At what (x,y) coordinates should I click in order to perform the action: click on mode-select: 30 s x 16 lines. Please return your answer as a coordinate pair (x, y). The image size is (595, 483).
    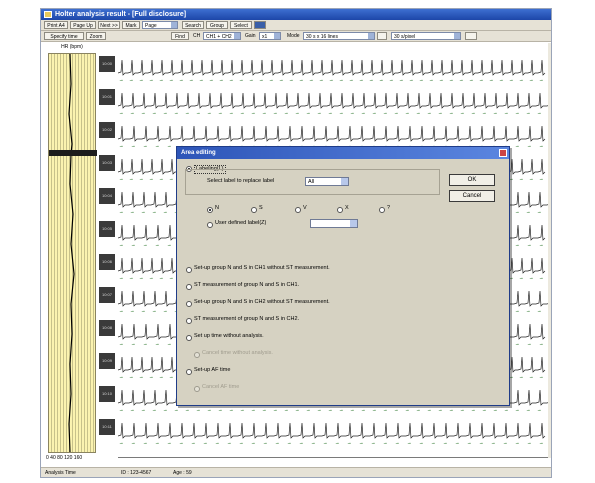
    Looking at the image, I should click on (339, 36).